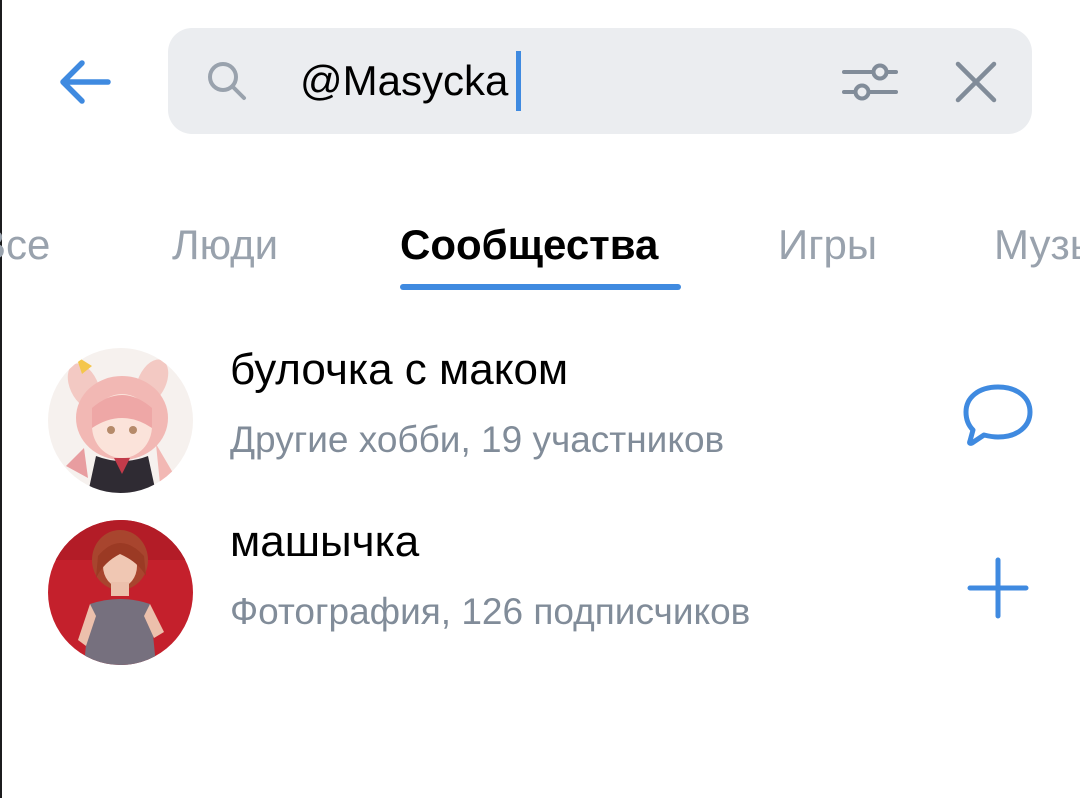  I want to click on community-avatar-photo, so click(120, 592).